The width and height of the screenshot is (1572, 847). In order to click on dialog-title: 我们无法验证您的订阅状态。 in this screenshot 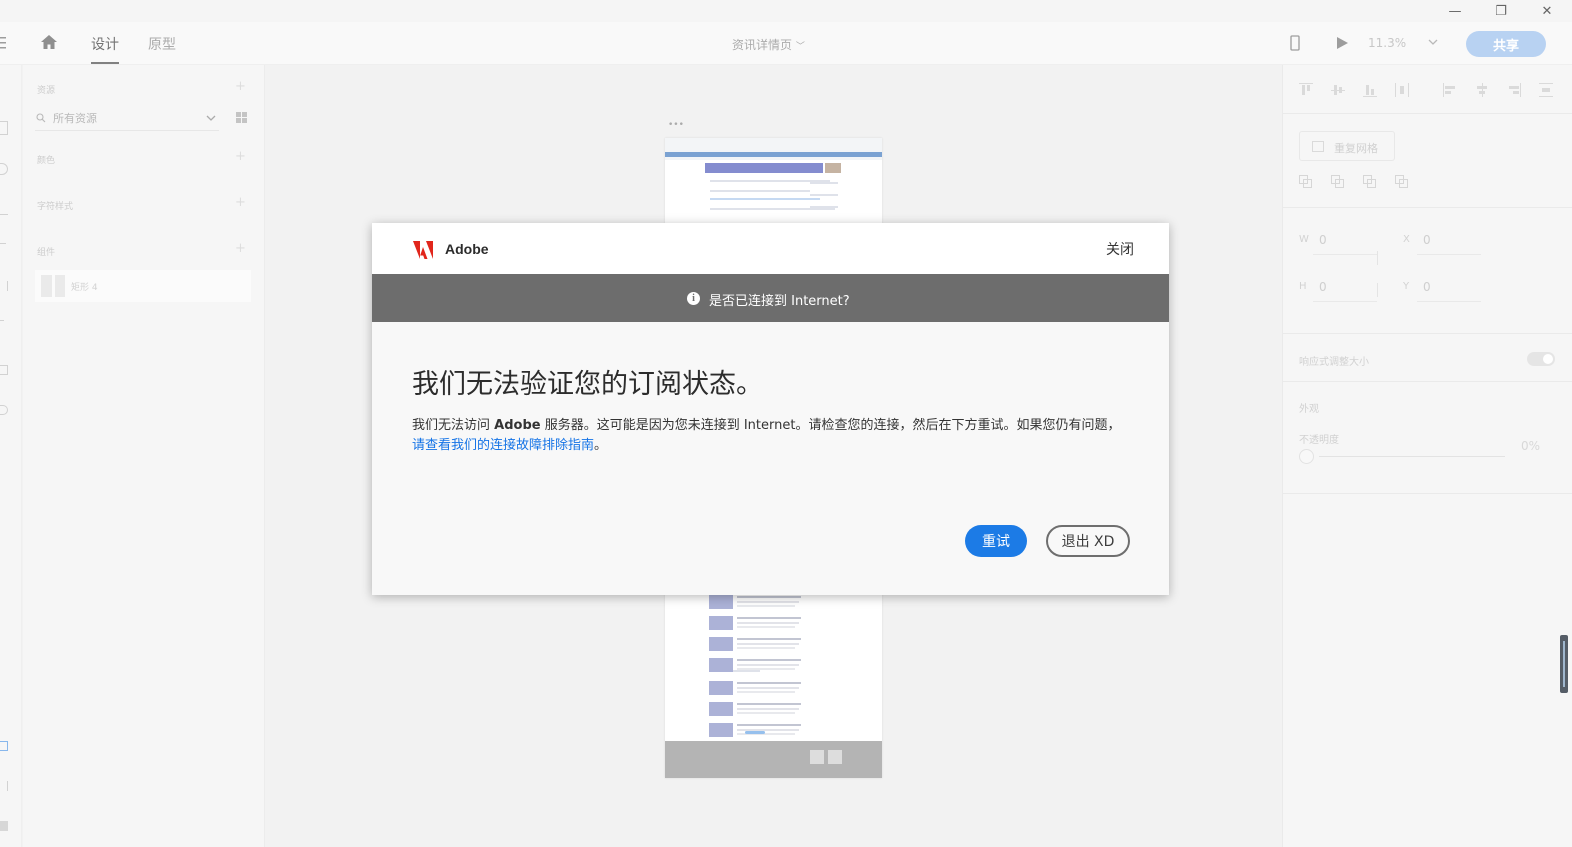, I will do `click(587, 384)`.